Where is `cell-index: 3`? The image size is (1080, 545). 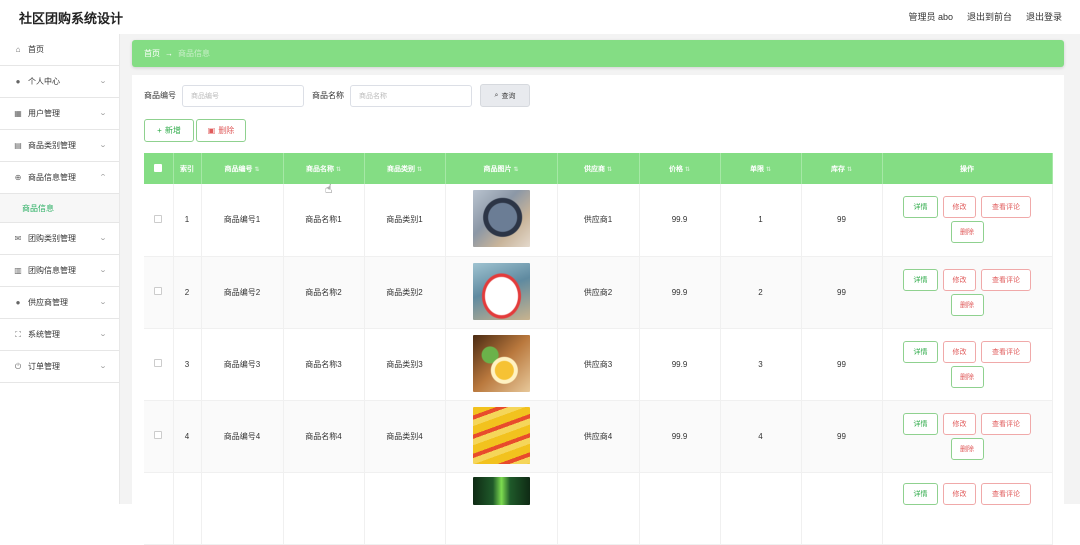 cell-index: 3 is located at coordinates (187, 364).